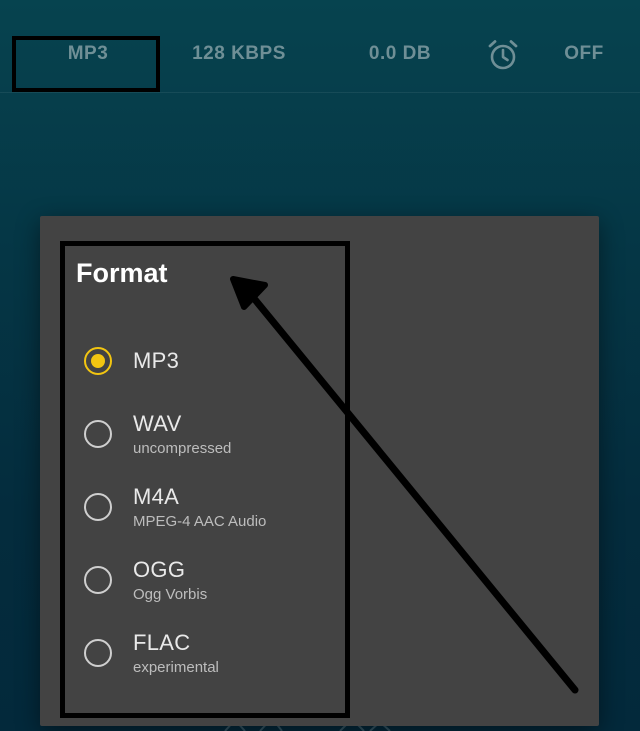  Describe the element at coordinates (584, 54) in the screenshot. I see `timer-value-button: OFF` at that location.